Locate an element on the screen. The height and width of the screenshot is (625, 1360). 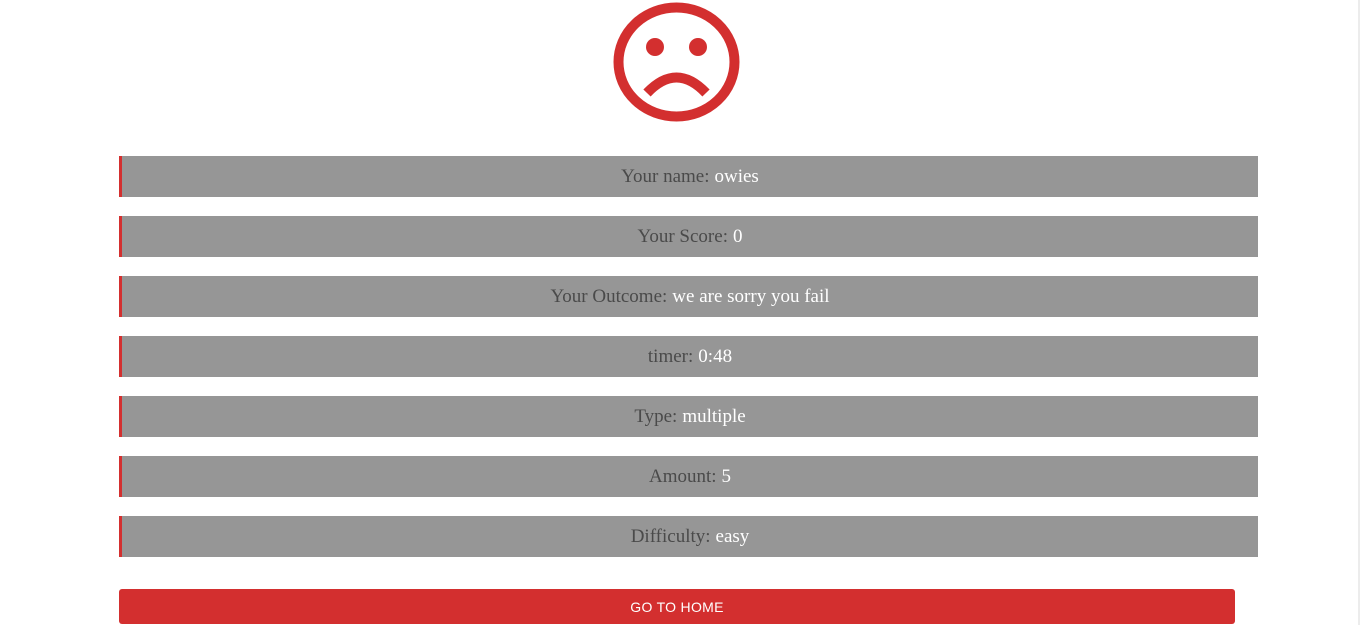
difficulty-row: Difficulty: easy is located at coordinates (688, 536).